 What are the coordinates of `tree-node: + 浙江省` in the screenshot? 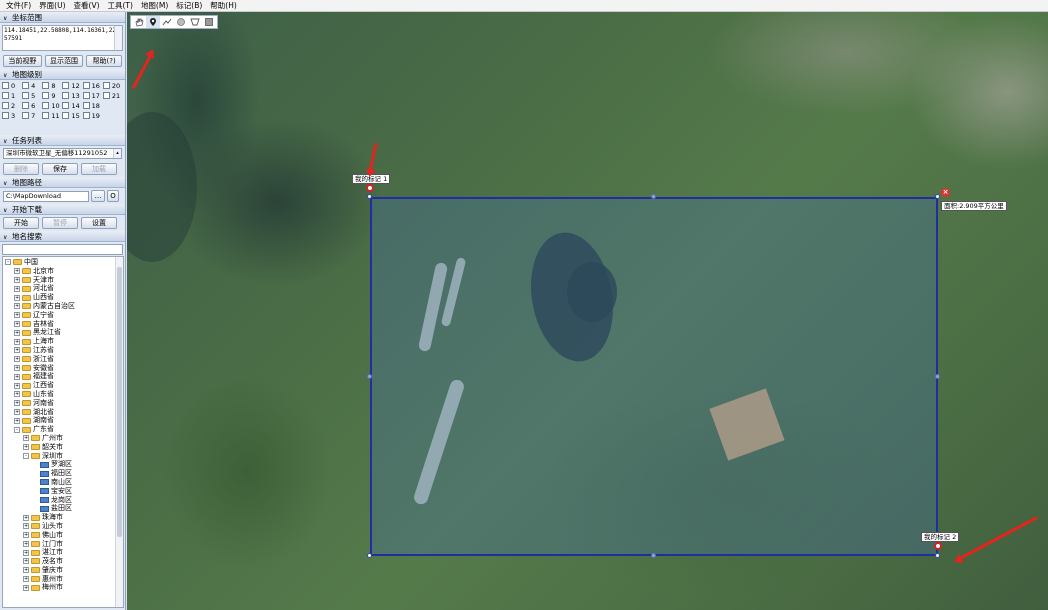 It's located at (64, 359).